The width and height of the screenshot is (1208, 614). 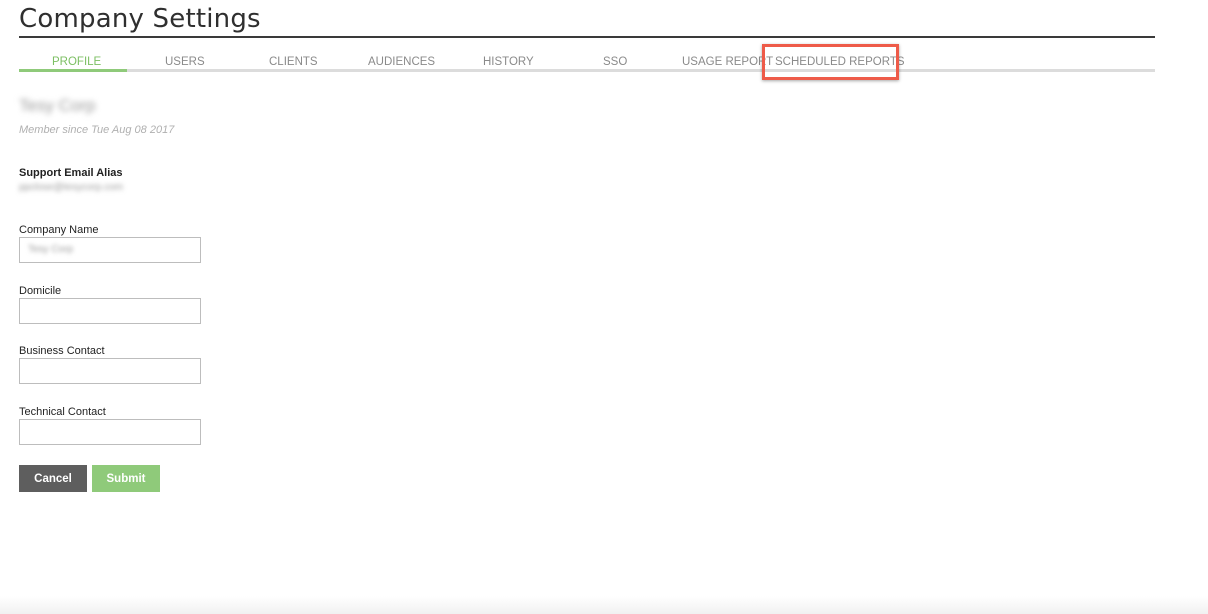 I want to click on tab-clients: CLIENTS, so click(x=293, y=62).